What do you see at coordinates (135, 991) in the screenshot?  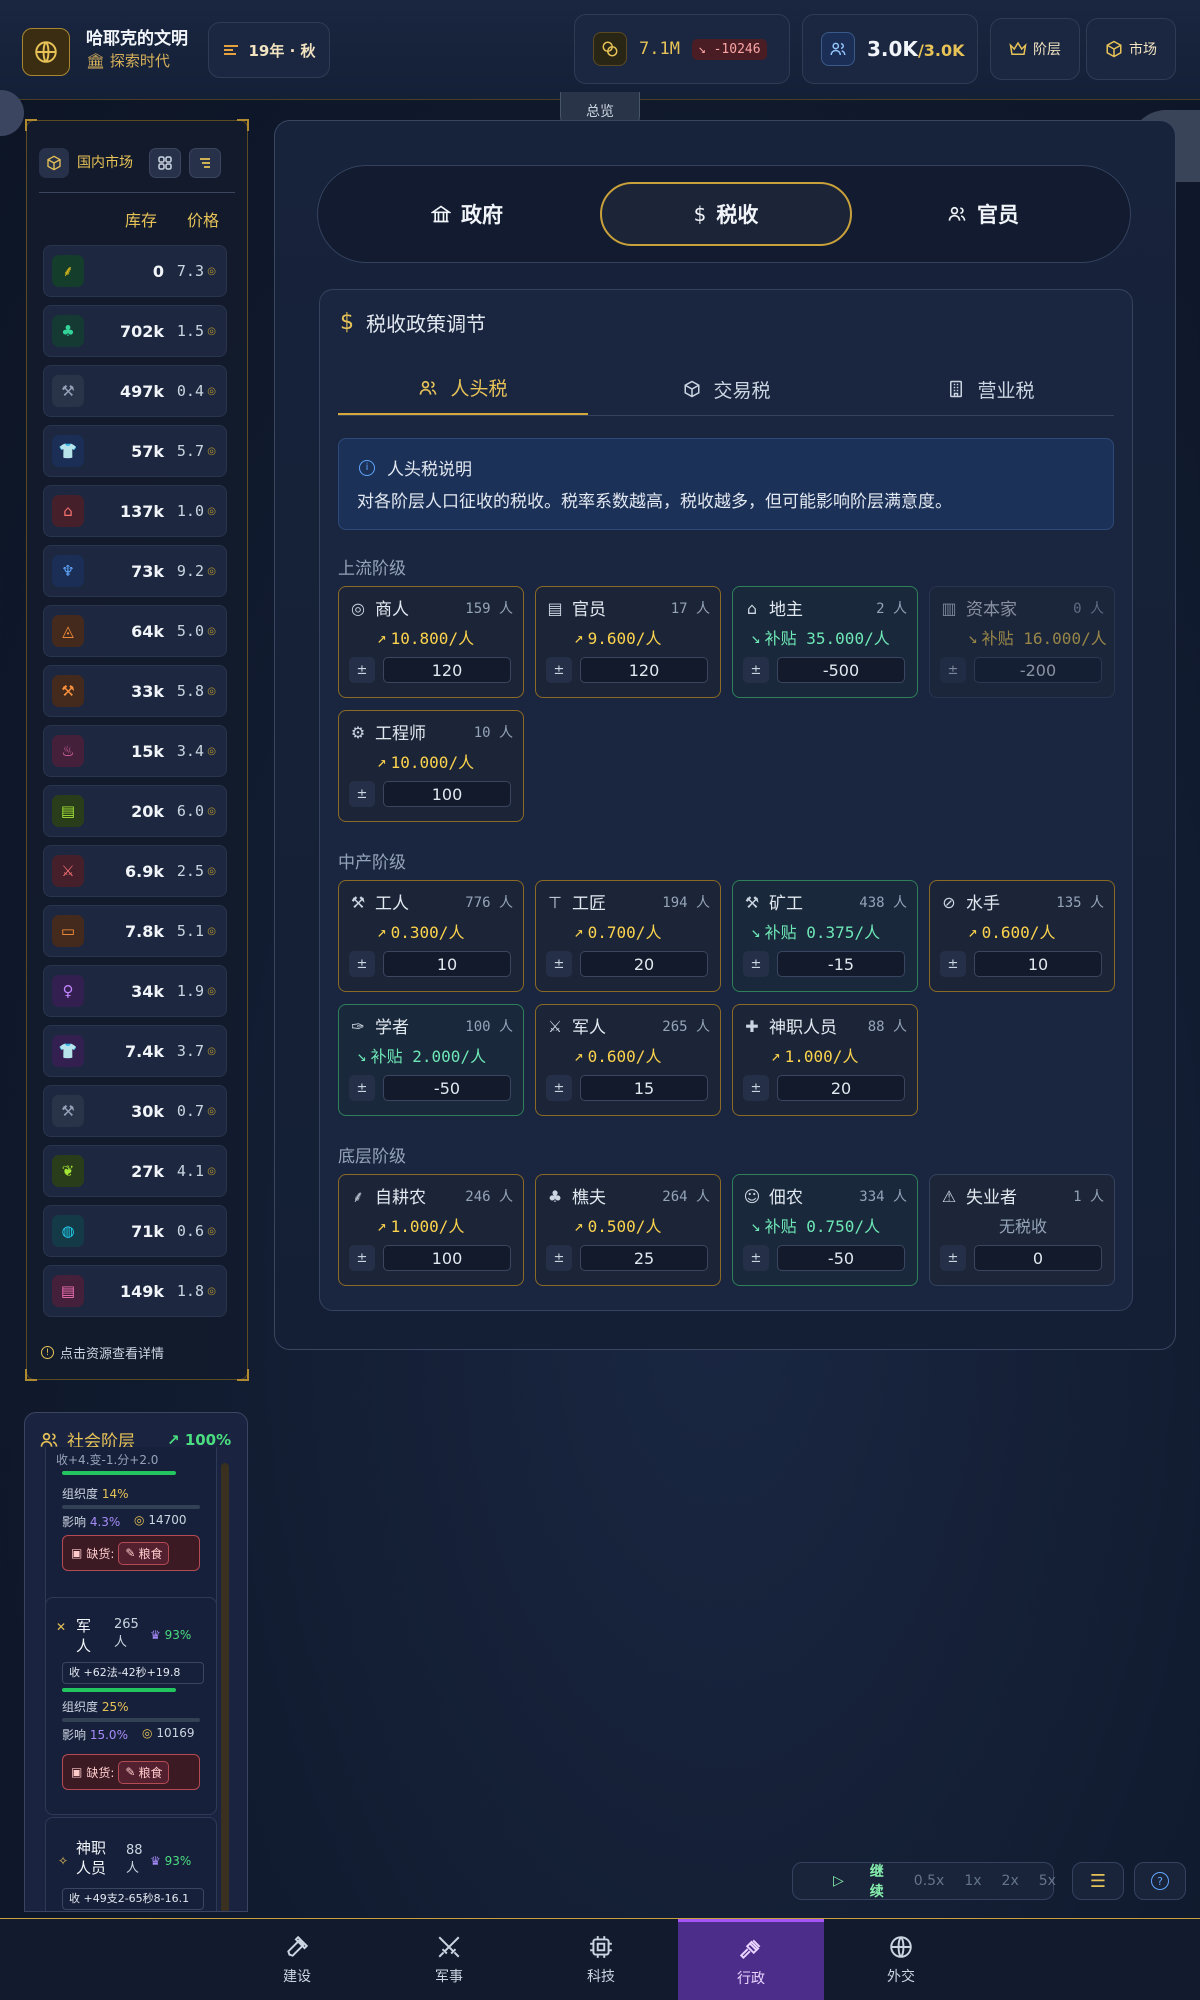 I see `resource-row: ♀ 34k 1.9 ◎` at bounding box center [135, 991].